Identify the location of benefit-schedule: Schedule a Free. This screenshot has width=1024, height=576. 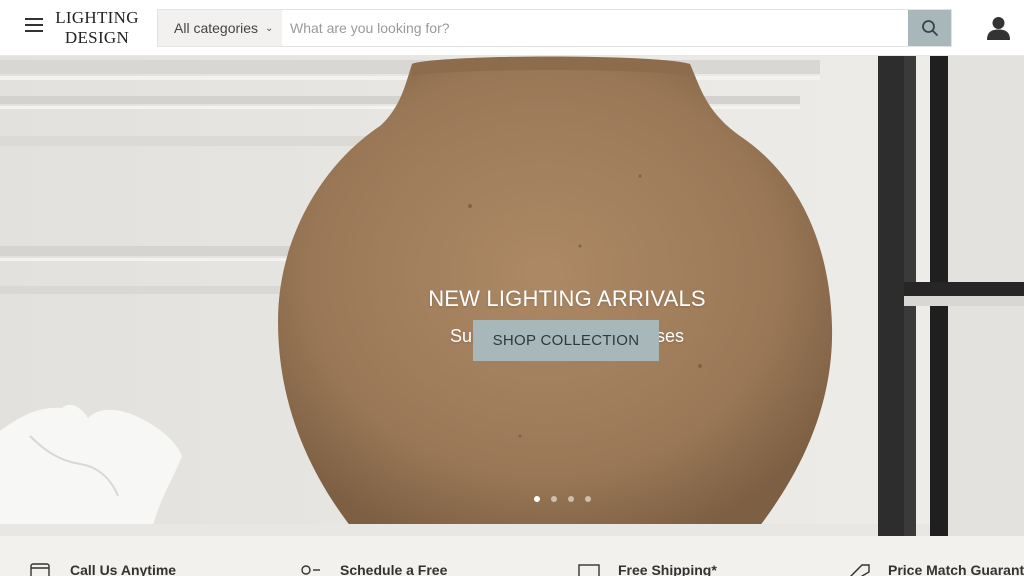
(373, 569).